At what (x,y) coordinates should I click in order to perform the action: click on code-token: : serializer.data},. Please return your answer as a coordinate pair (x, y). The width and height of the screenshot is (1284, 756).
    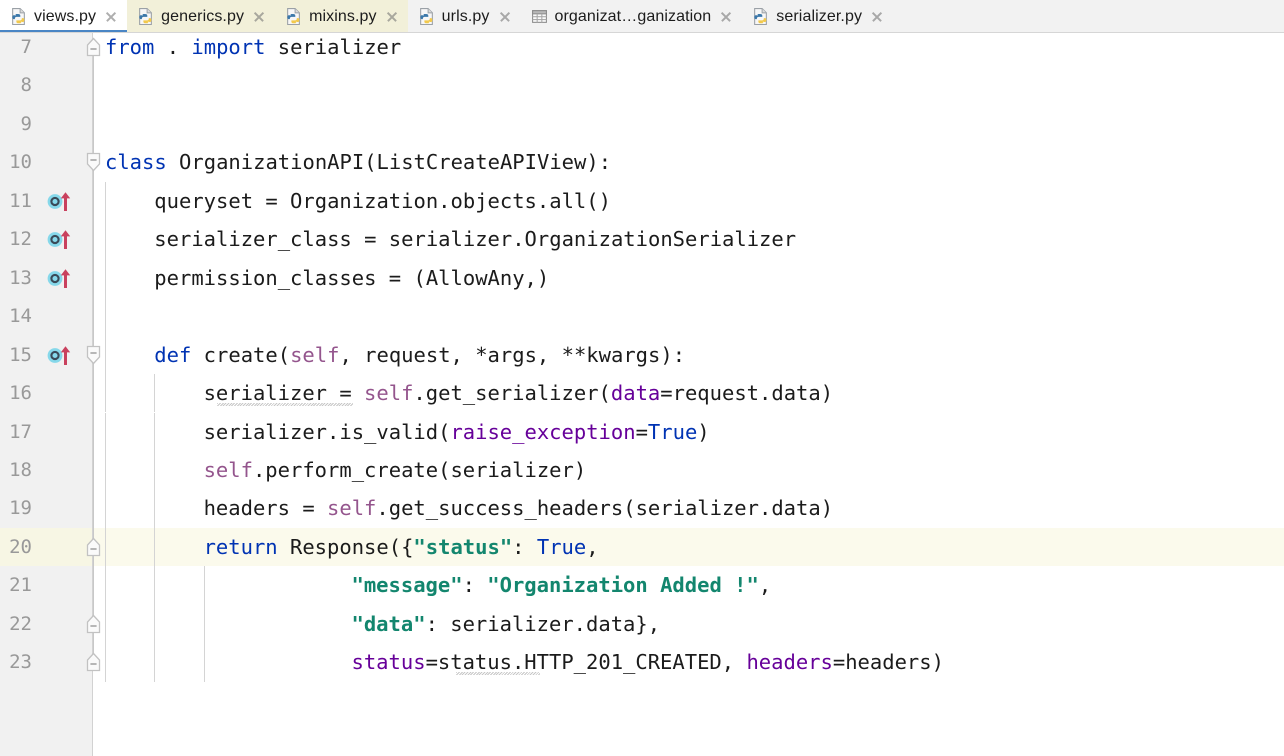
    Looking at the image, I should click on (543, 623).